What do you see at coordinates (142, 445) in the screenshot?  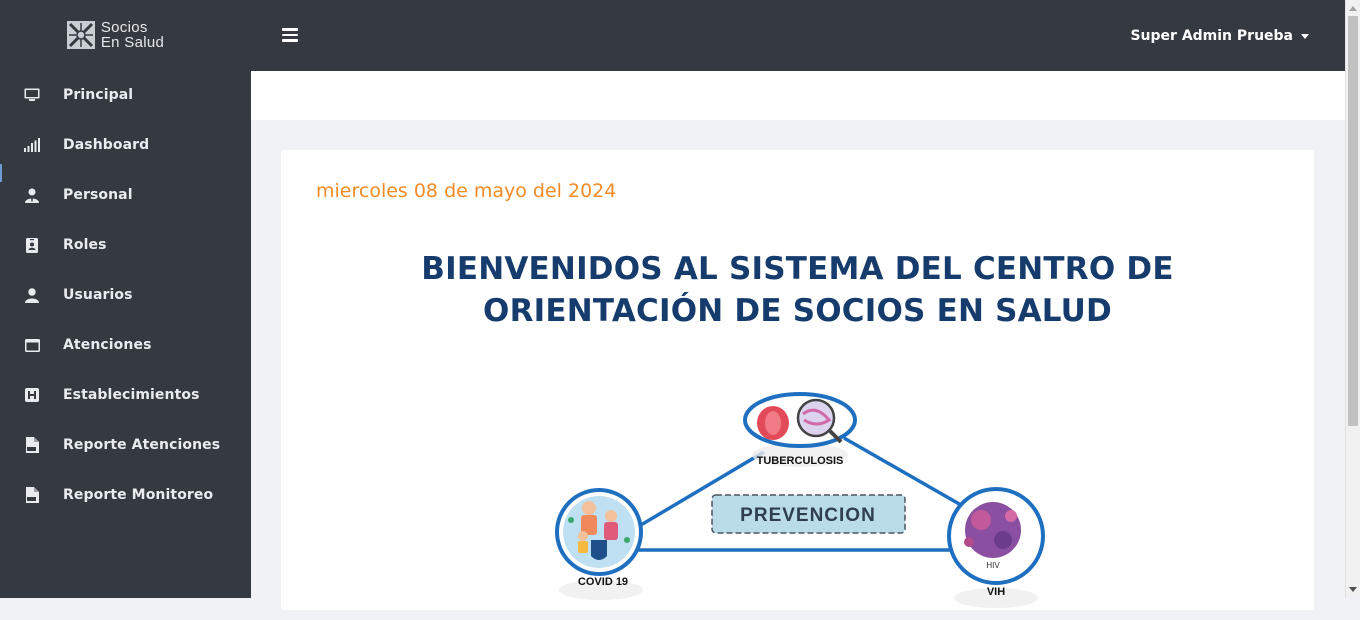 I see `sidebar-item-label: Reporte Atenciones` at bounding box center [142, 445].